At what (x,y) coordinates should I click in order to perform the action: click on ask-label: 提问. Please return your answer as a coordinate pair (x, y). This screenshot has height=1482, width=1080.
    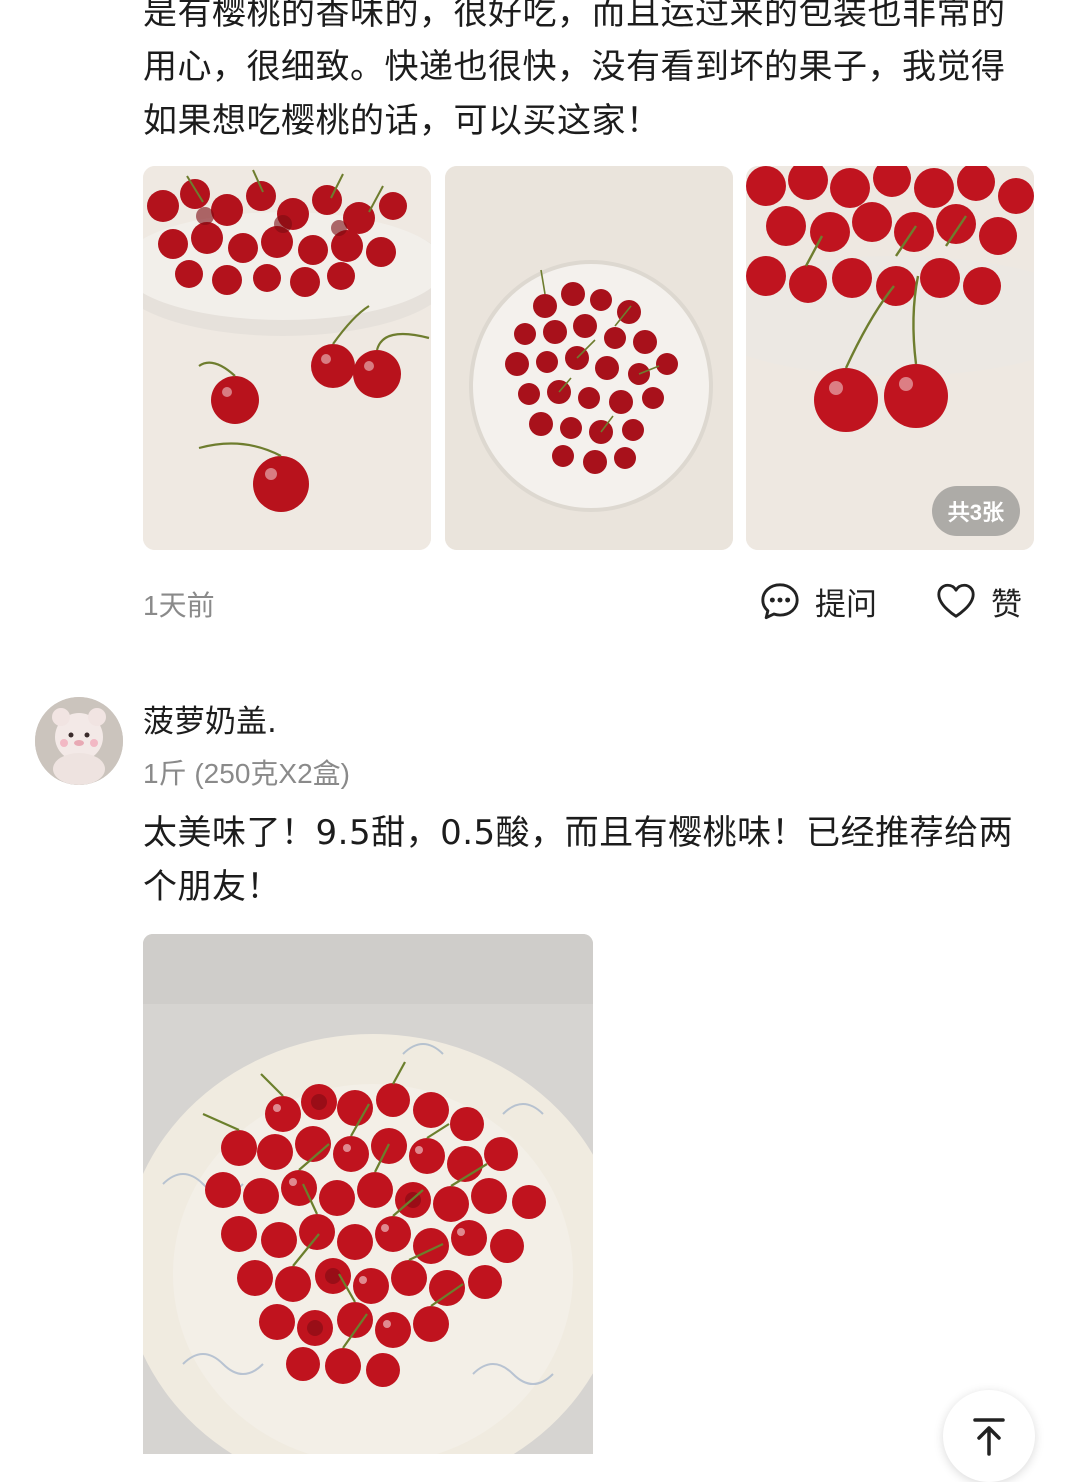
    Looking at the image, I should click on (846, 604).